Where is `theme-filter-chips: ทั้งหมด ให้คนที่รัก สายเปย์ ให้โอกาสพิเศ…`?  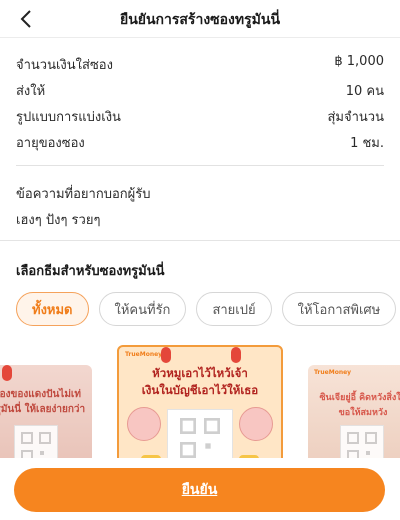 theme-filter-chips: ทั้งหมด ให้คนที่รัก สายเปย์ ให้โอกาสพิเศ… is located at coordinates (206, 309).